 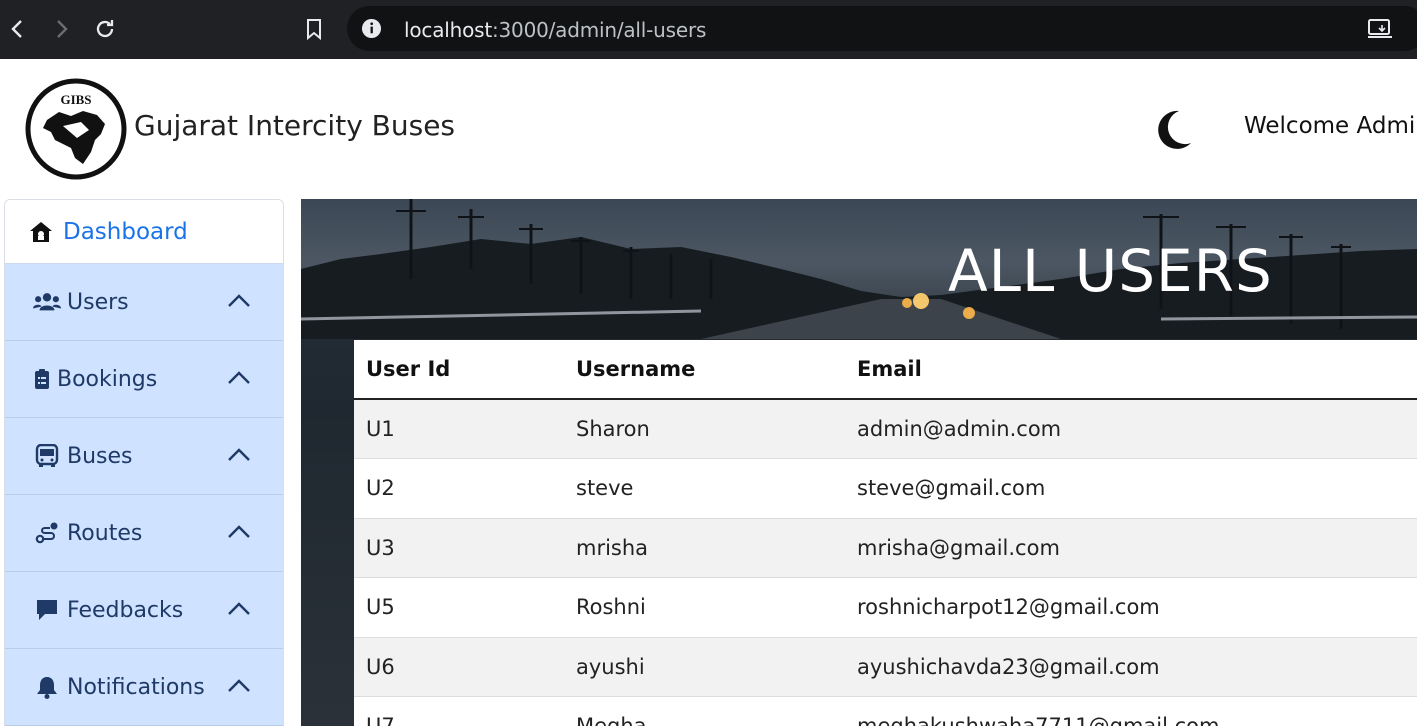 What do you see at coordinates (1330, 126) in the screenshot?
I see `welcome-text: Welcome Admin,` at bounding box center [1330, 126].